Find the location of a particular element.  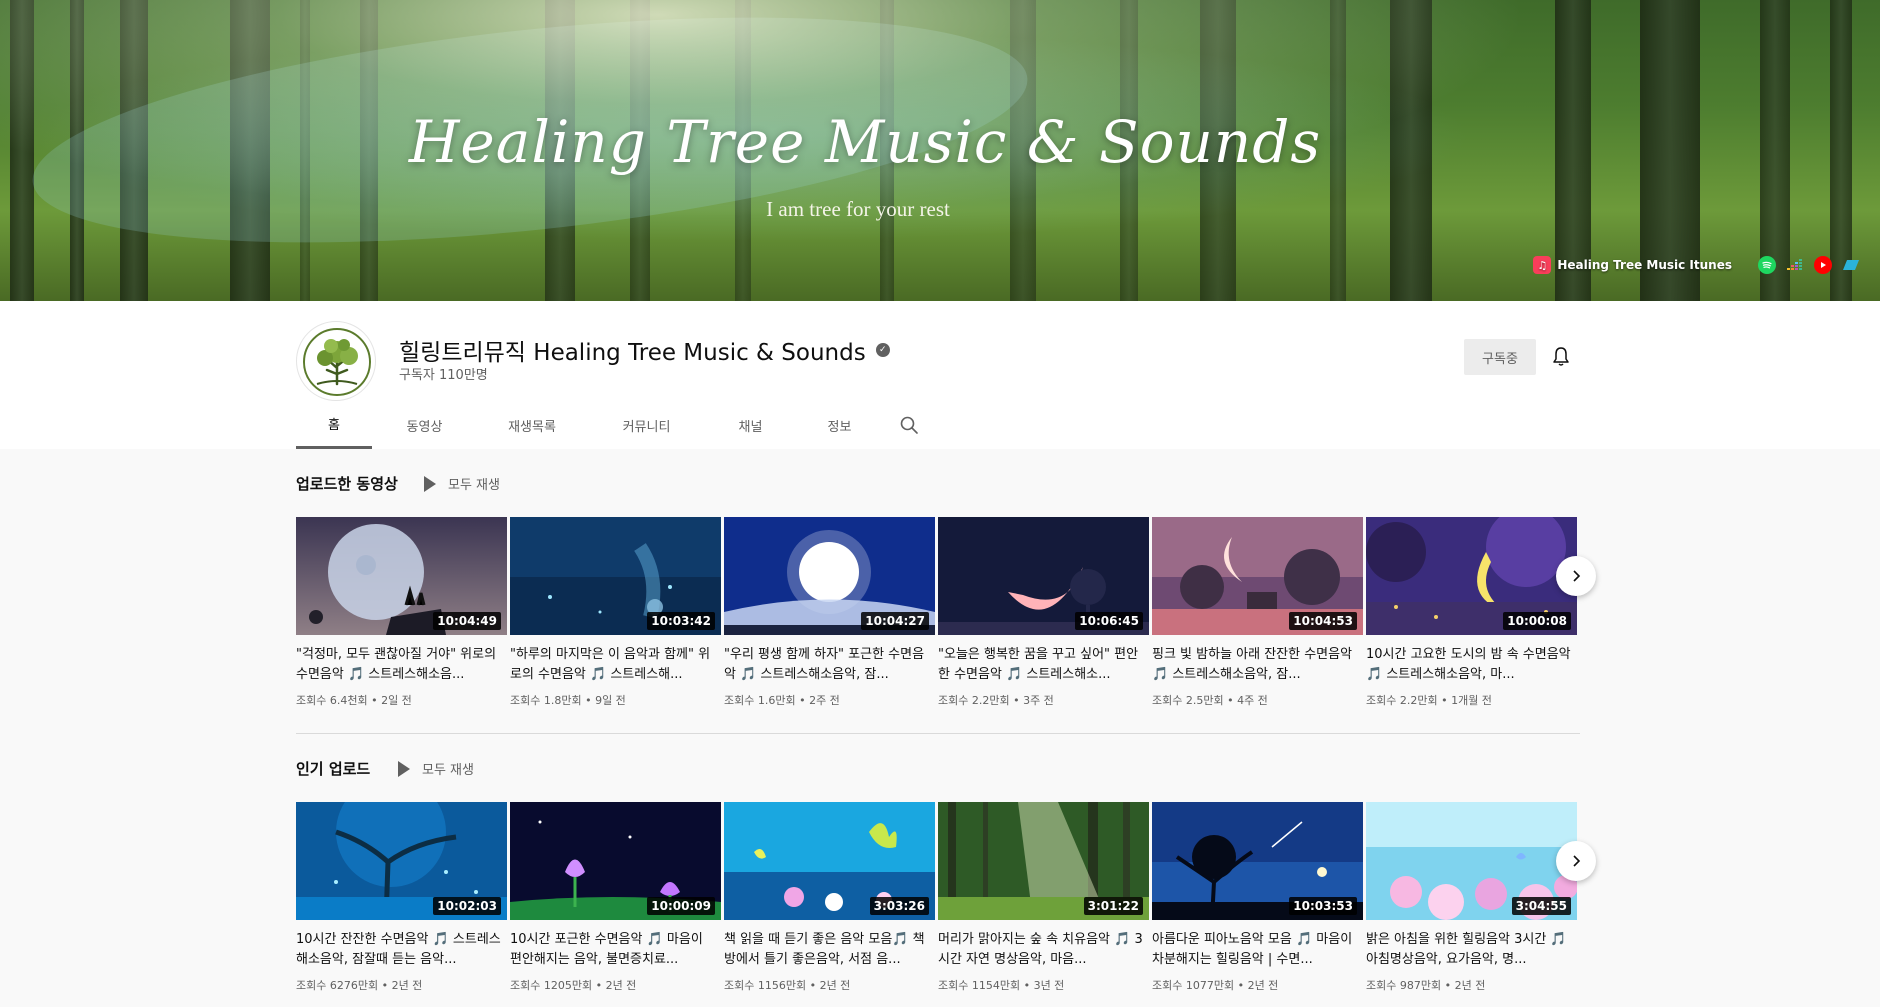

video-duration: 10:06:45 is located at coordinates (1109, 621).